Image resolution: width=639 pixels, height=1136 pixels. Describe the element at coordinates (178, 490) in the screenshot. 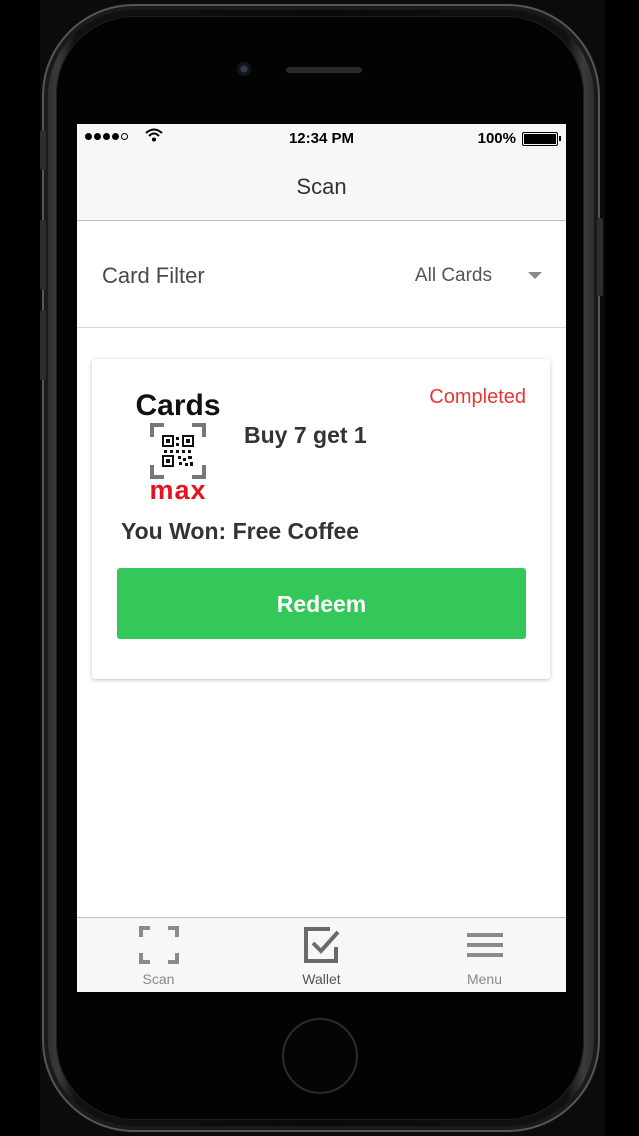

I see `logo-text-bottom: max` at that location.